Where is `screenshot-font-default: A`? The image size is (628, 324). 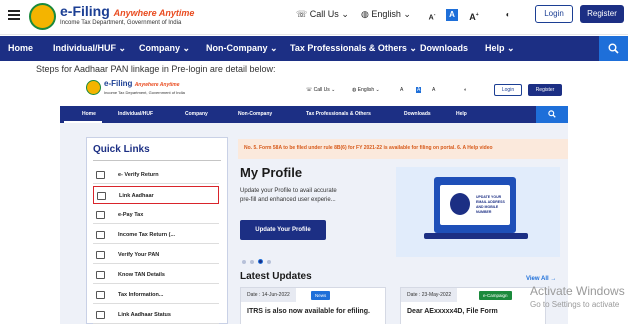 screenshot-font-default: A is located at coordinates (419, 90).